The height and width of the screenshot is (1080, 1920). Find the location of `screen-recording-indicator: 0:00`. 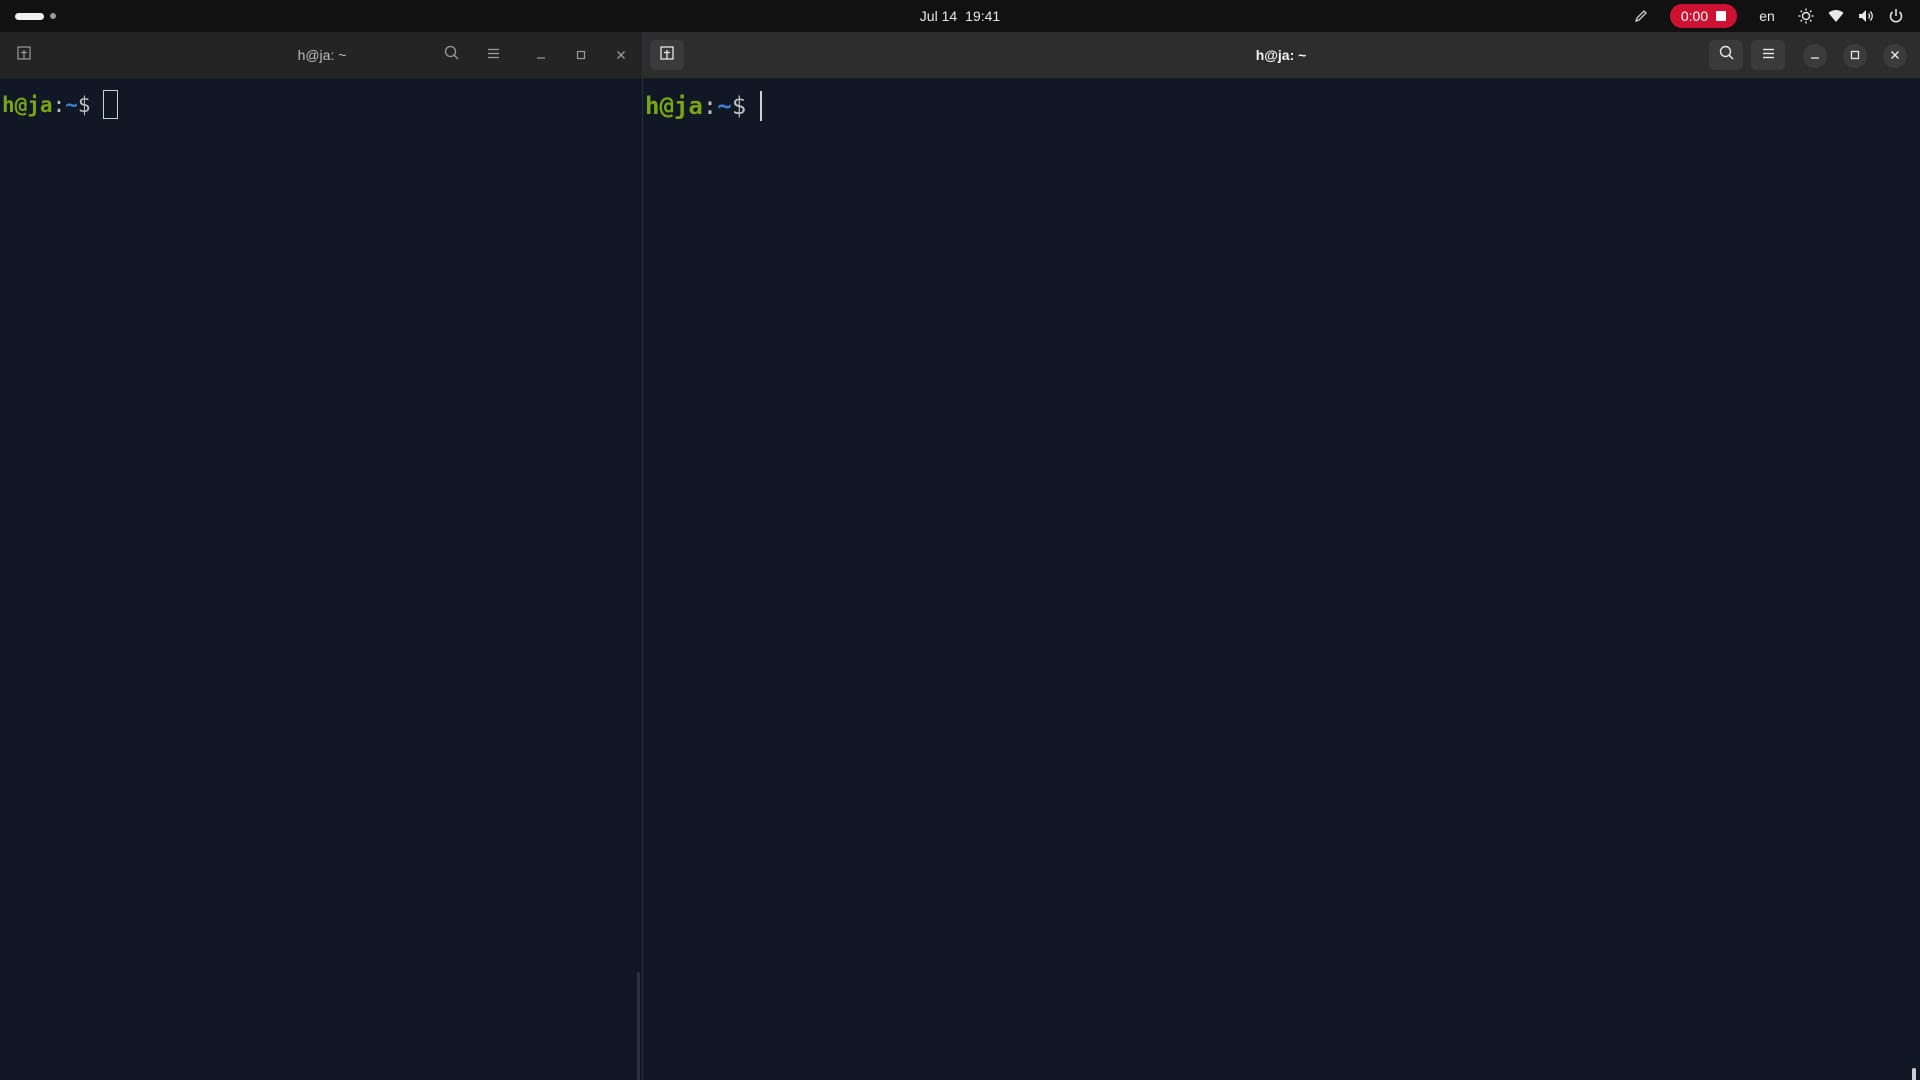

screen-recording-indicator: 0:00 is located at coordinates (1703, 16).